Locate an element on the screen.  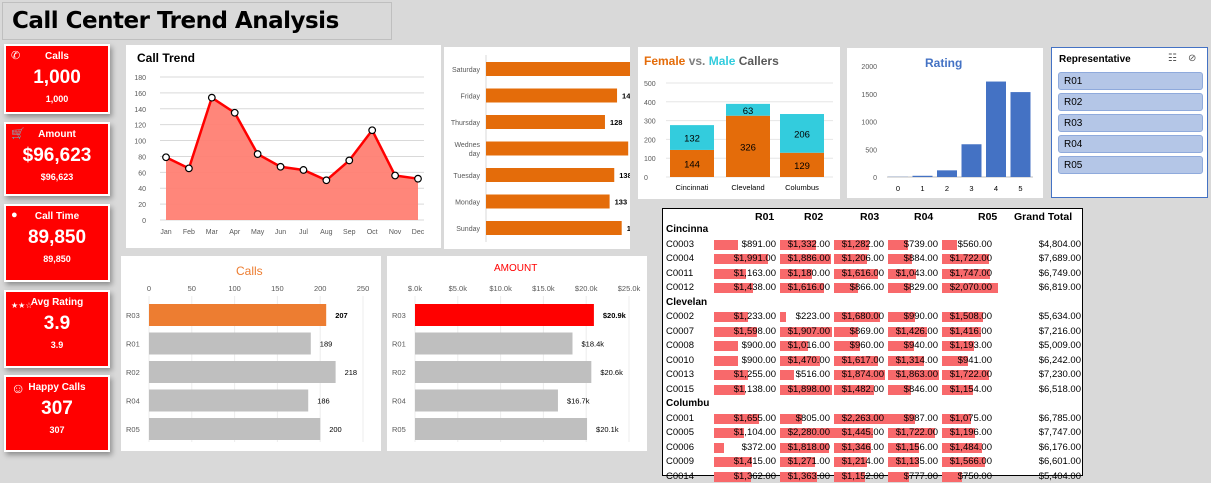
category-label: Sunday is located at coordinates (468, 229).